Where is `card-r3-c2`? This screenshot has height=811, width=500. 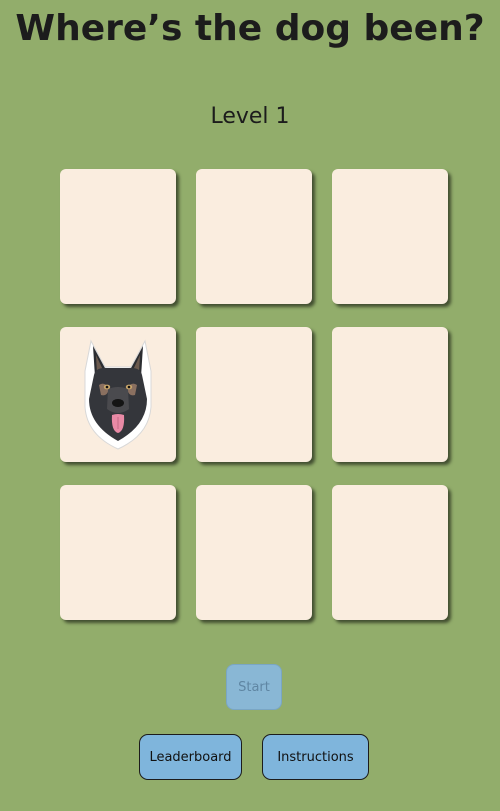
card-r3-c2 is located at coordinates (254, 552).